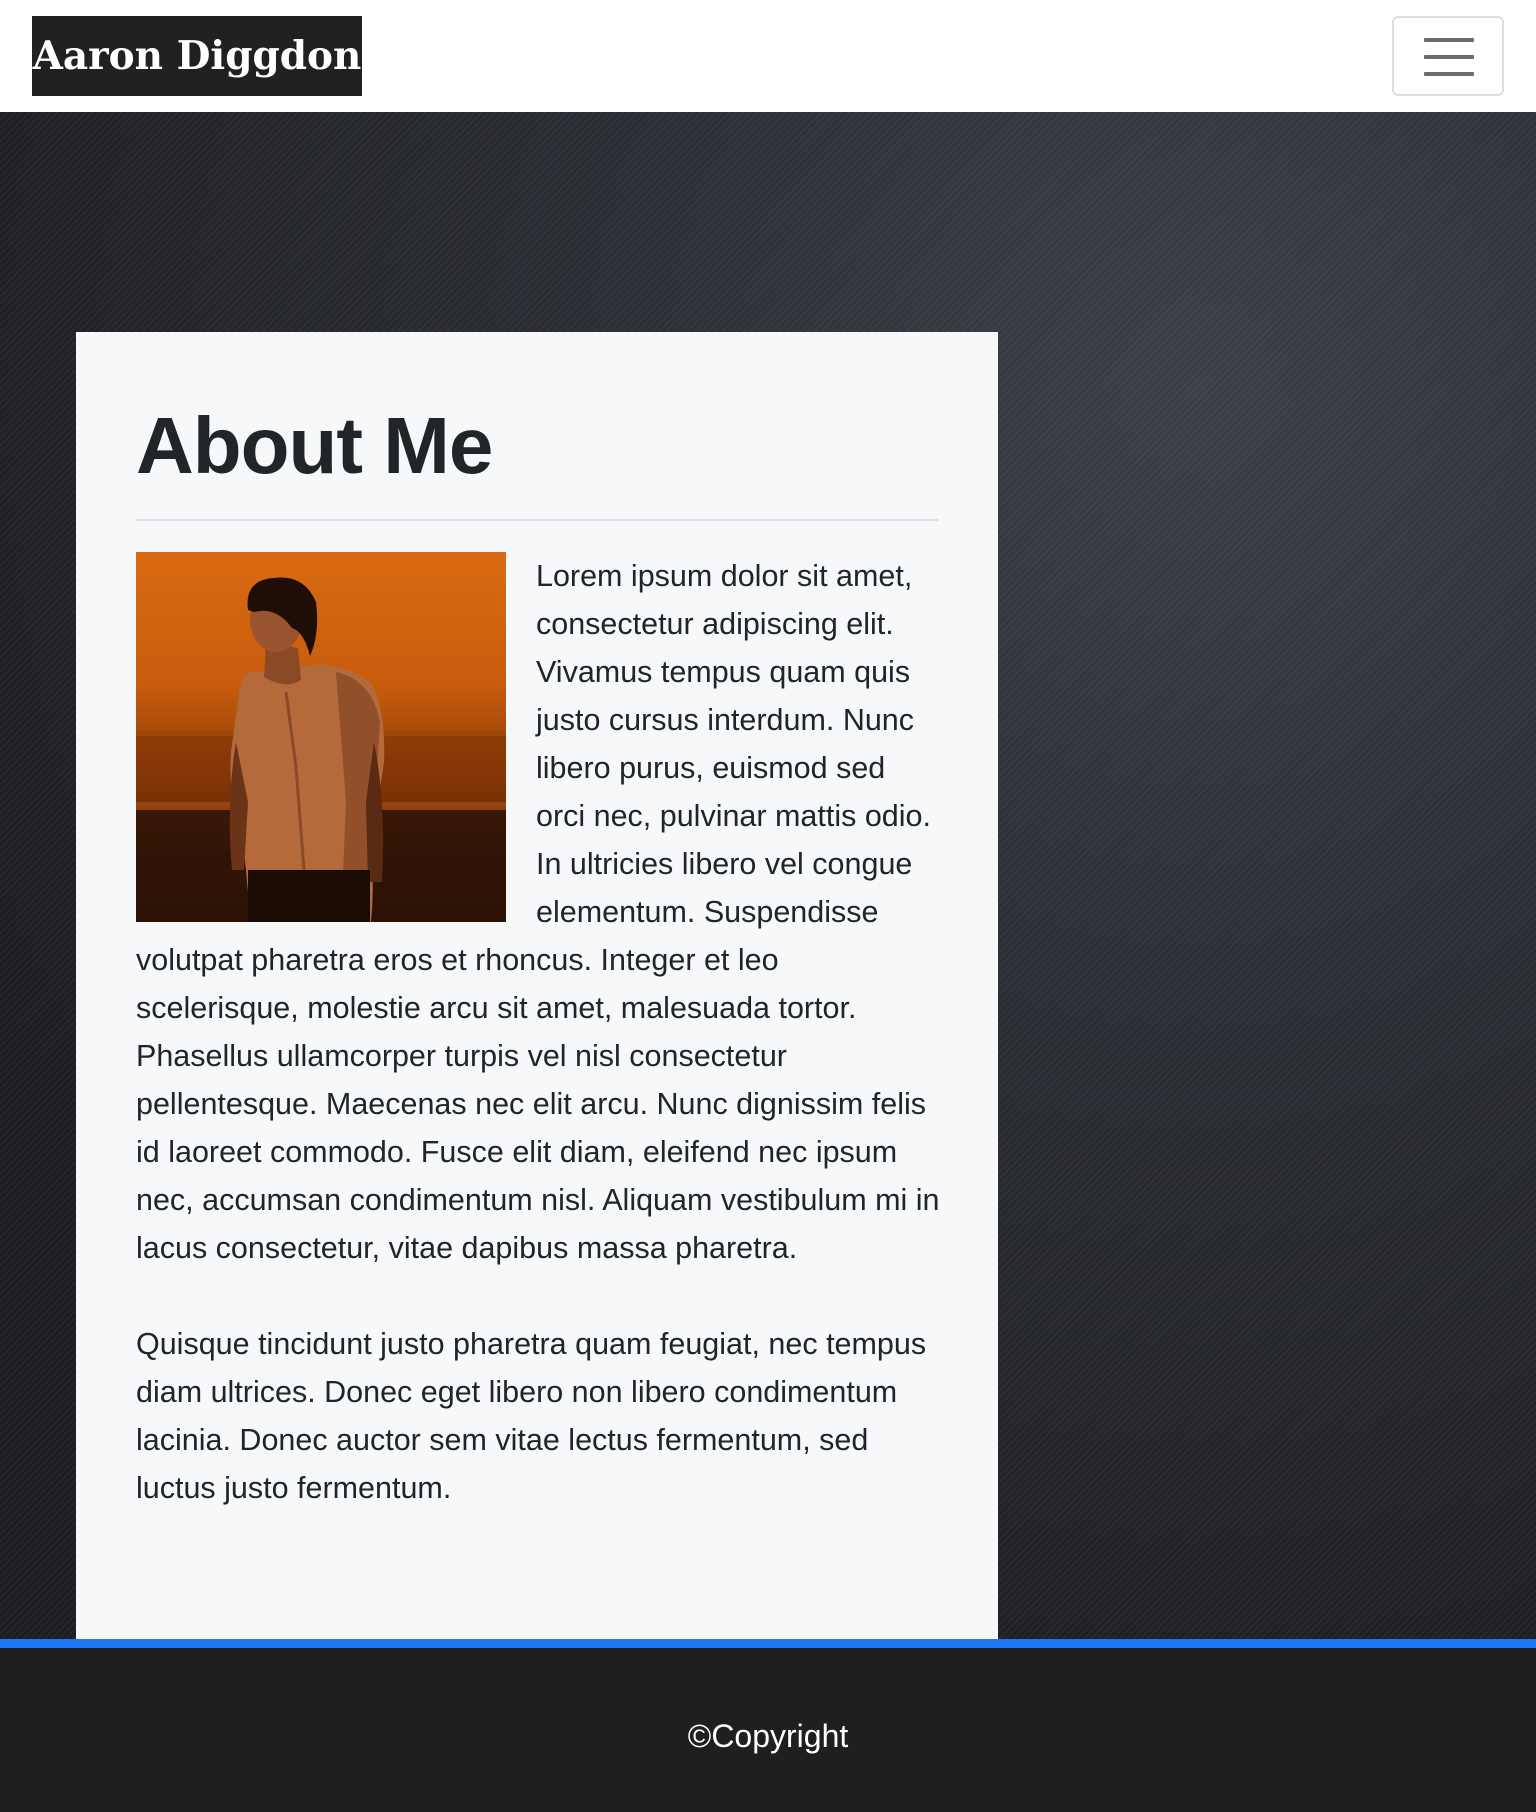 Image resolution: width=1536 pixels, height=1812 pixels. I want to click on footer: ©Copyright, so click(768, 1730).